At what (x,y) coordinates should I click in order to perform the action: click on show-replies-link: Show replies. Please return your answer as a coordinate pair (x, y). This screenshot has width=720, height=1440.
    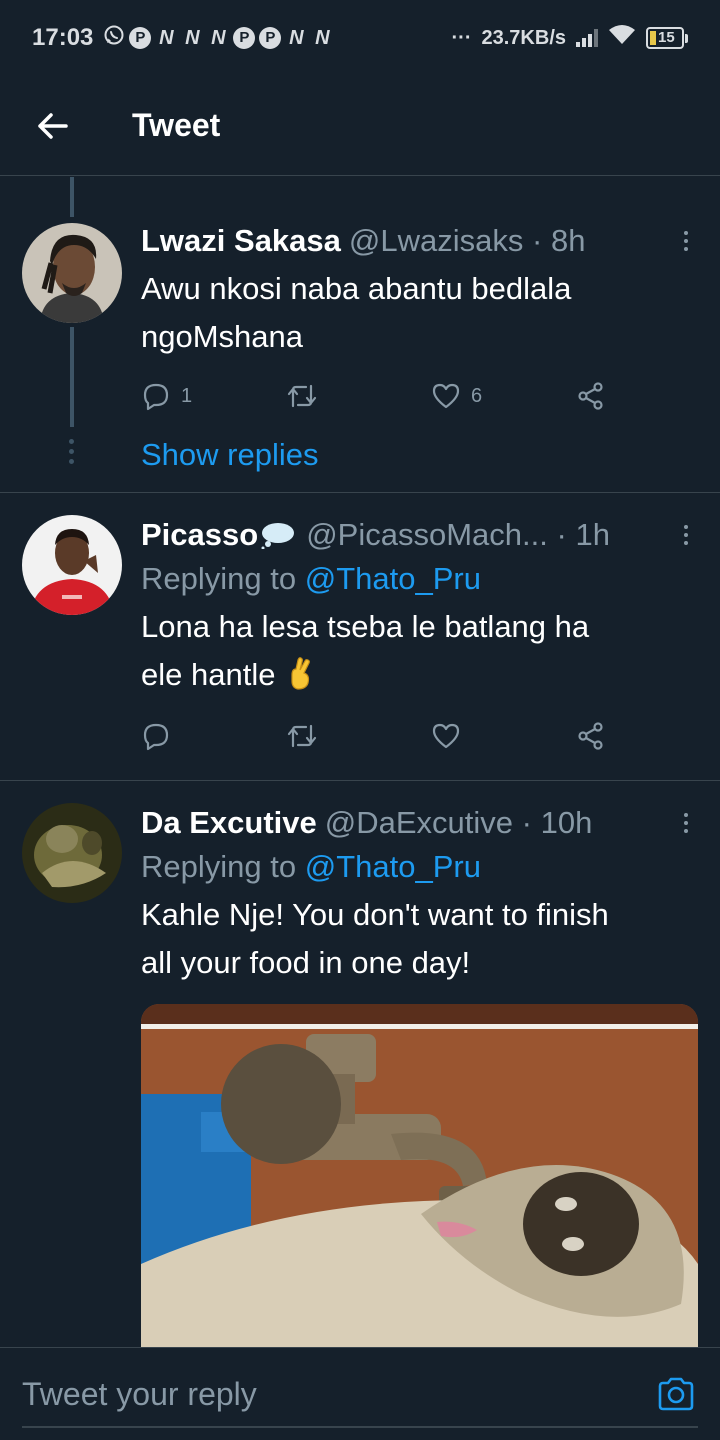
    Looking at the image, I should click on (420, 455).